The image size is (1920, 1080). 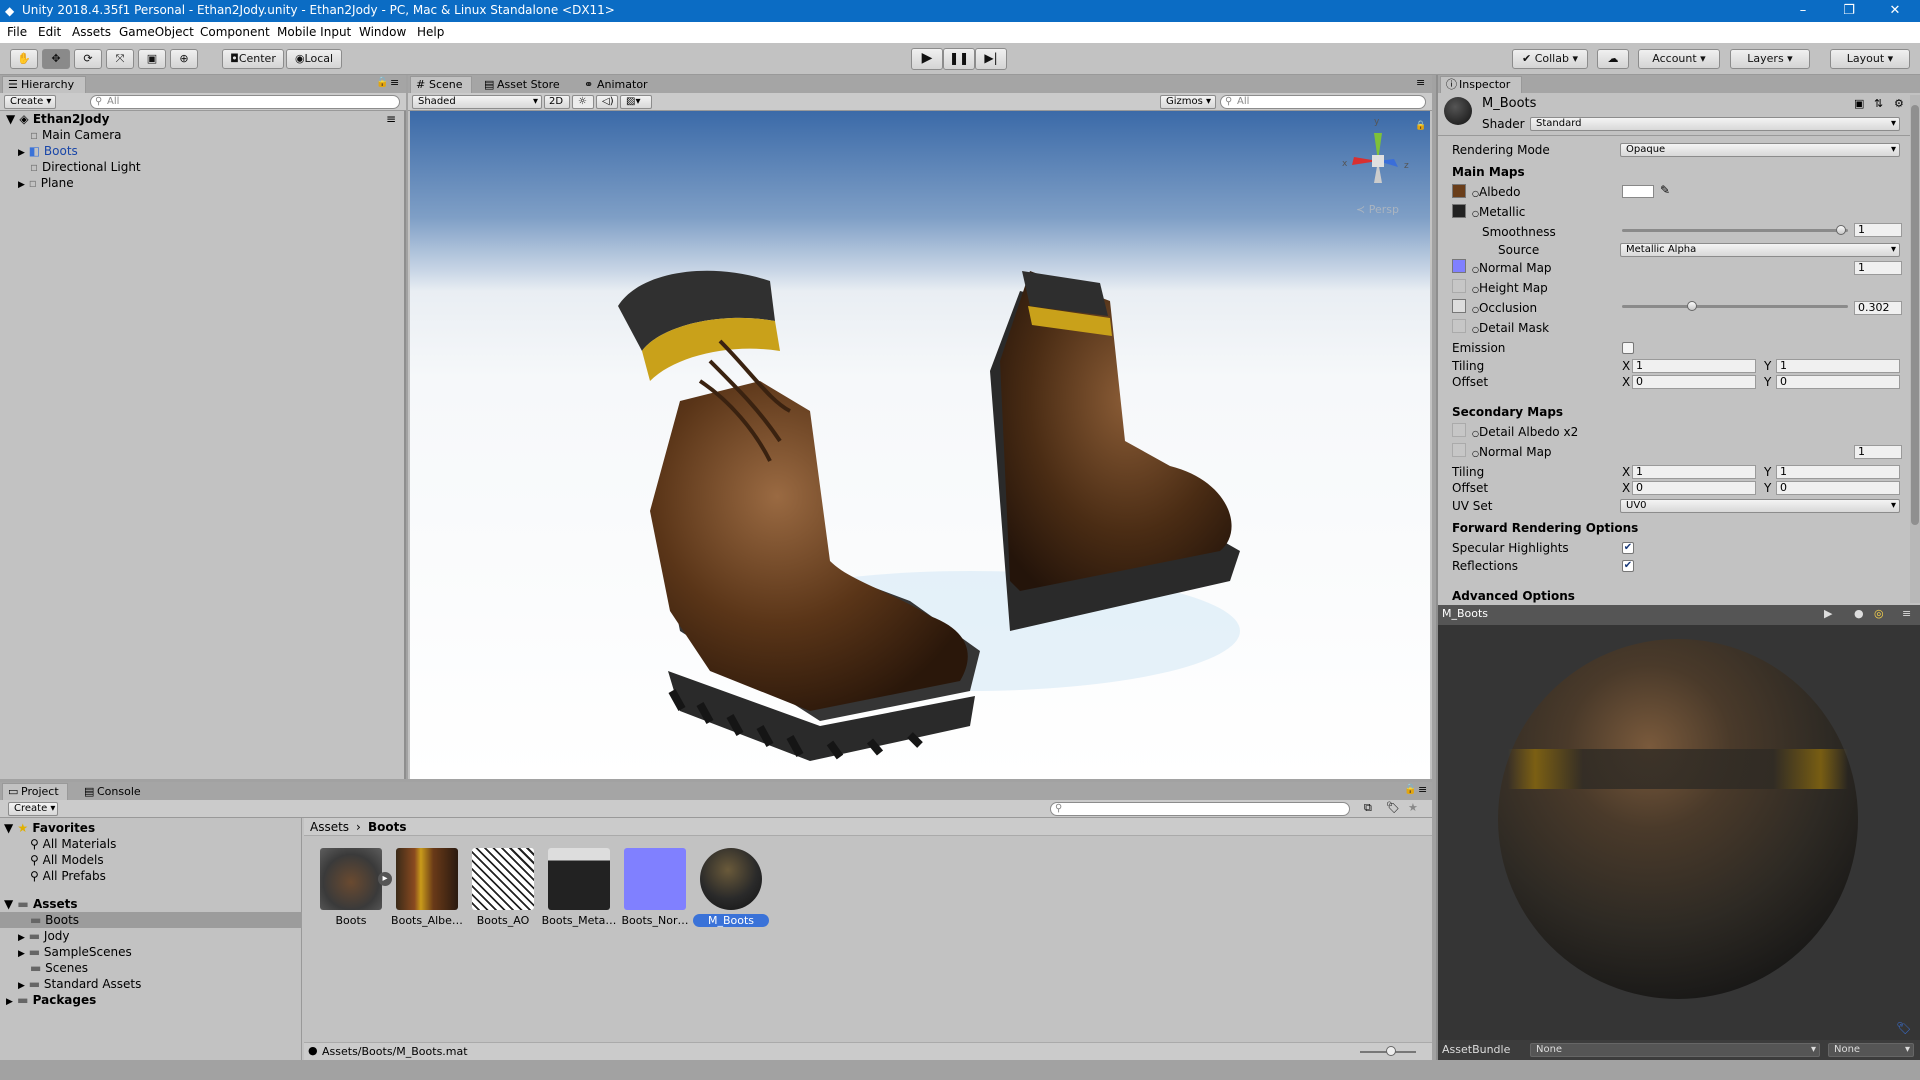 What do you see at coordinates (1368, 808) in the screenshot?
I see `filter-by-type-icon: ⧉` at bounding box center [1368, 808].